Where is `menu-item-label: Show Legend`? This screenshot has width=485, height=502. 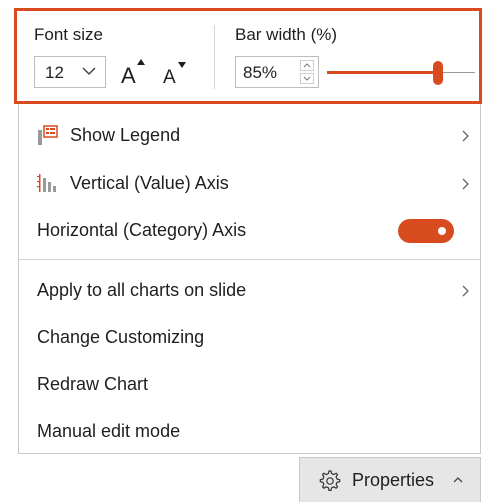 menu-item-label: Show Legend is located at coordinates (125, 135).